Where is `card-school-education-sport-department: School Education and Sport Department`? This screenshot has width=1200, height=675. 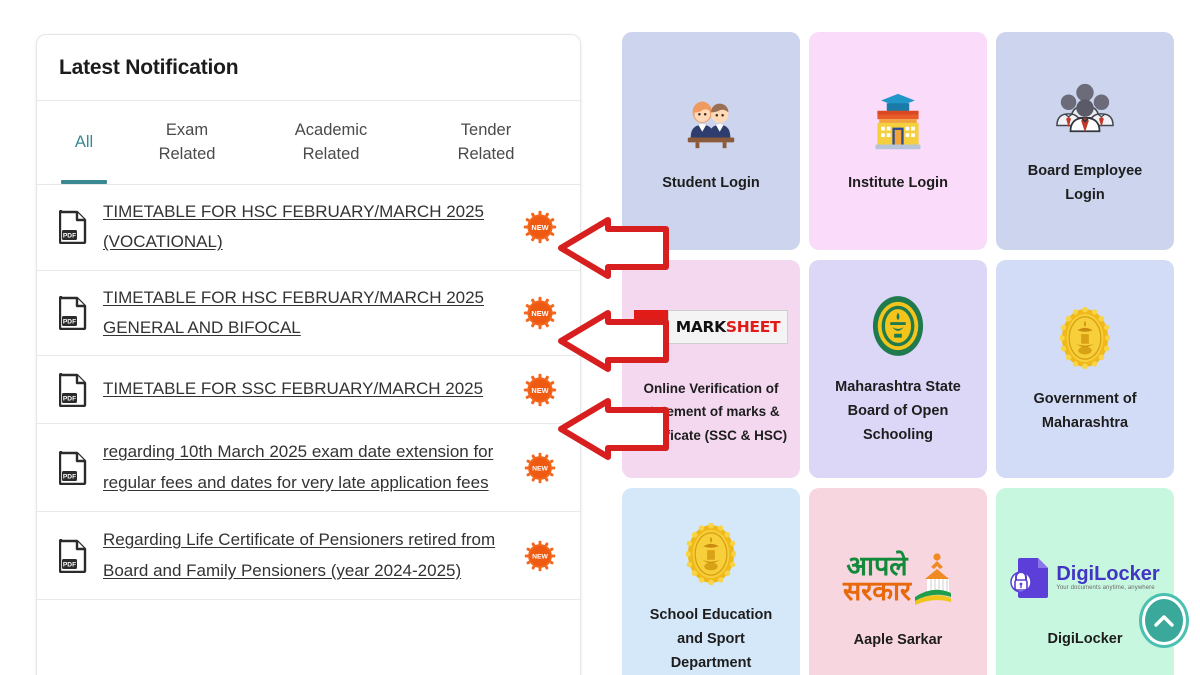 card-school-education-sport-department: School Education and Sport Department is located at coordinates (711, 581).